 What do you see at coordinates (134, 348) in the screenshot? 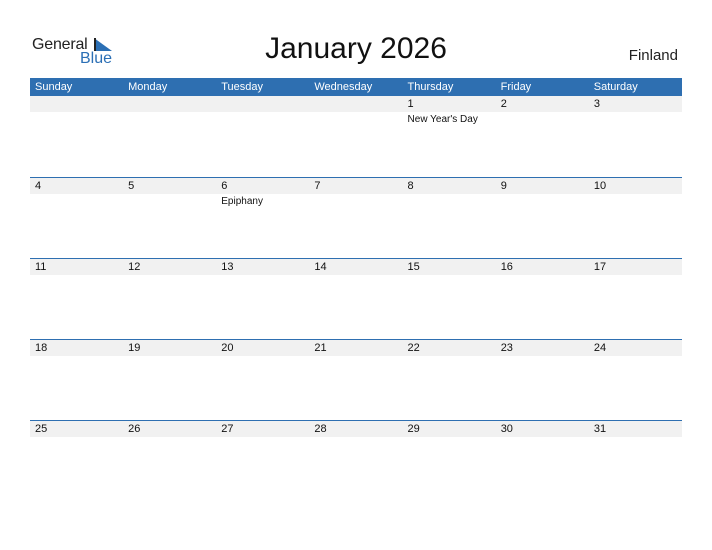
I see `day-number: 19` at bounding box center [134, 348].